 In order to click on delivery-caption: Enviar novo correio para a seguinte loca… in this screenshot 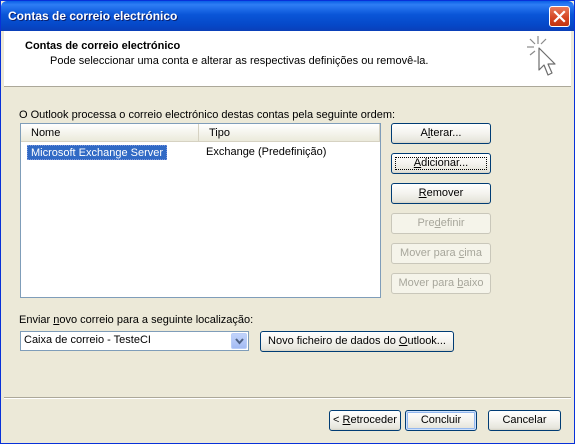, I will do `click(136, 320)`.